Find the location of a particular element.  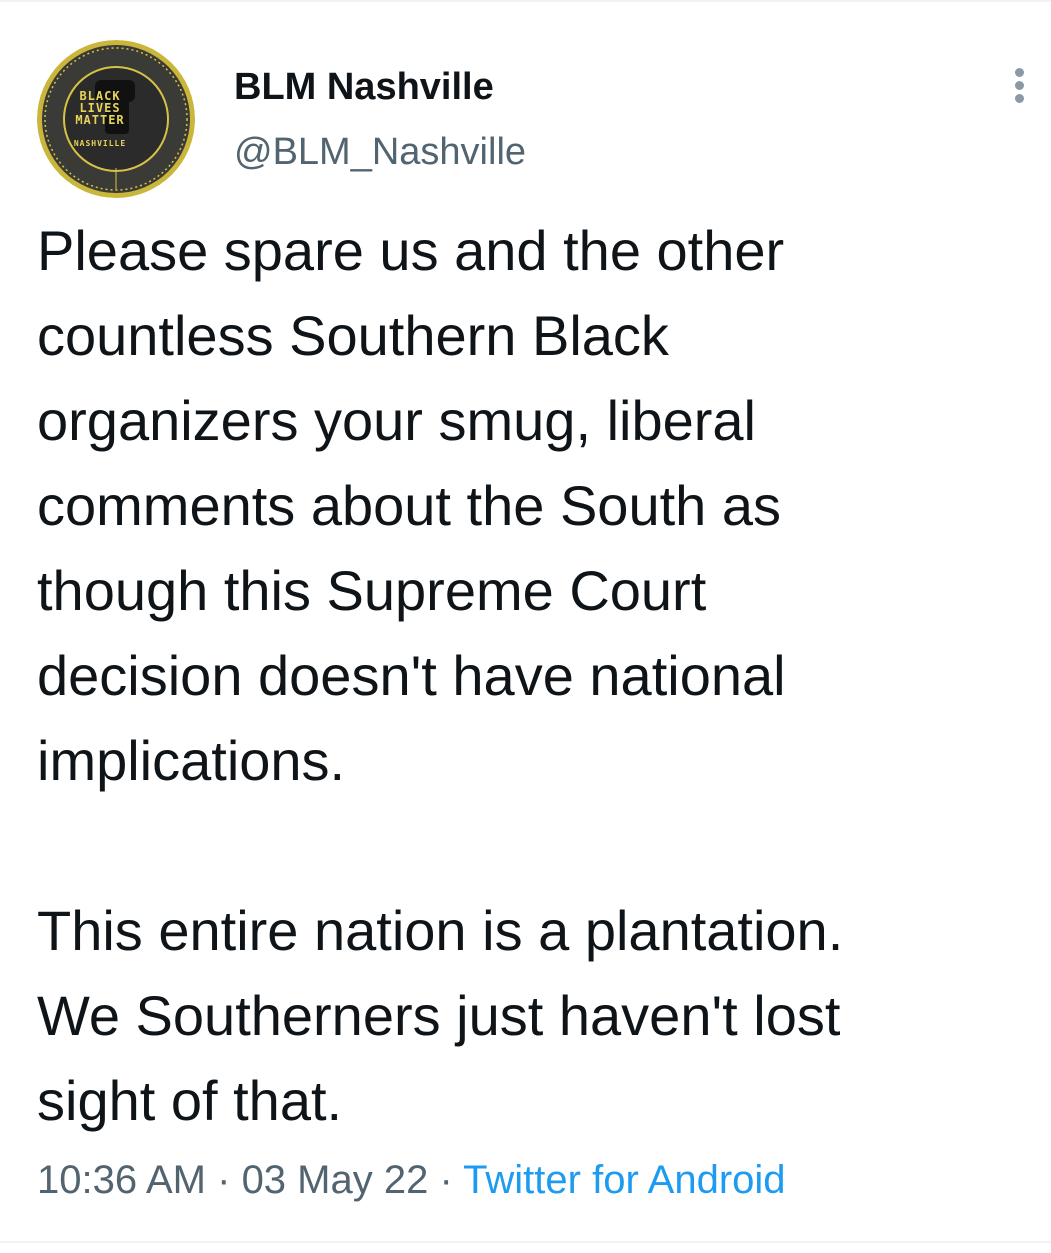

more-options-button is located at coordinates (1020, 86).